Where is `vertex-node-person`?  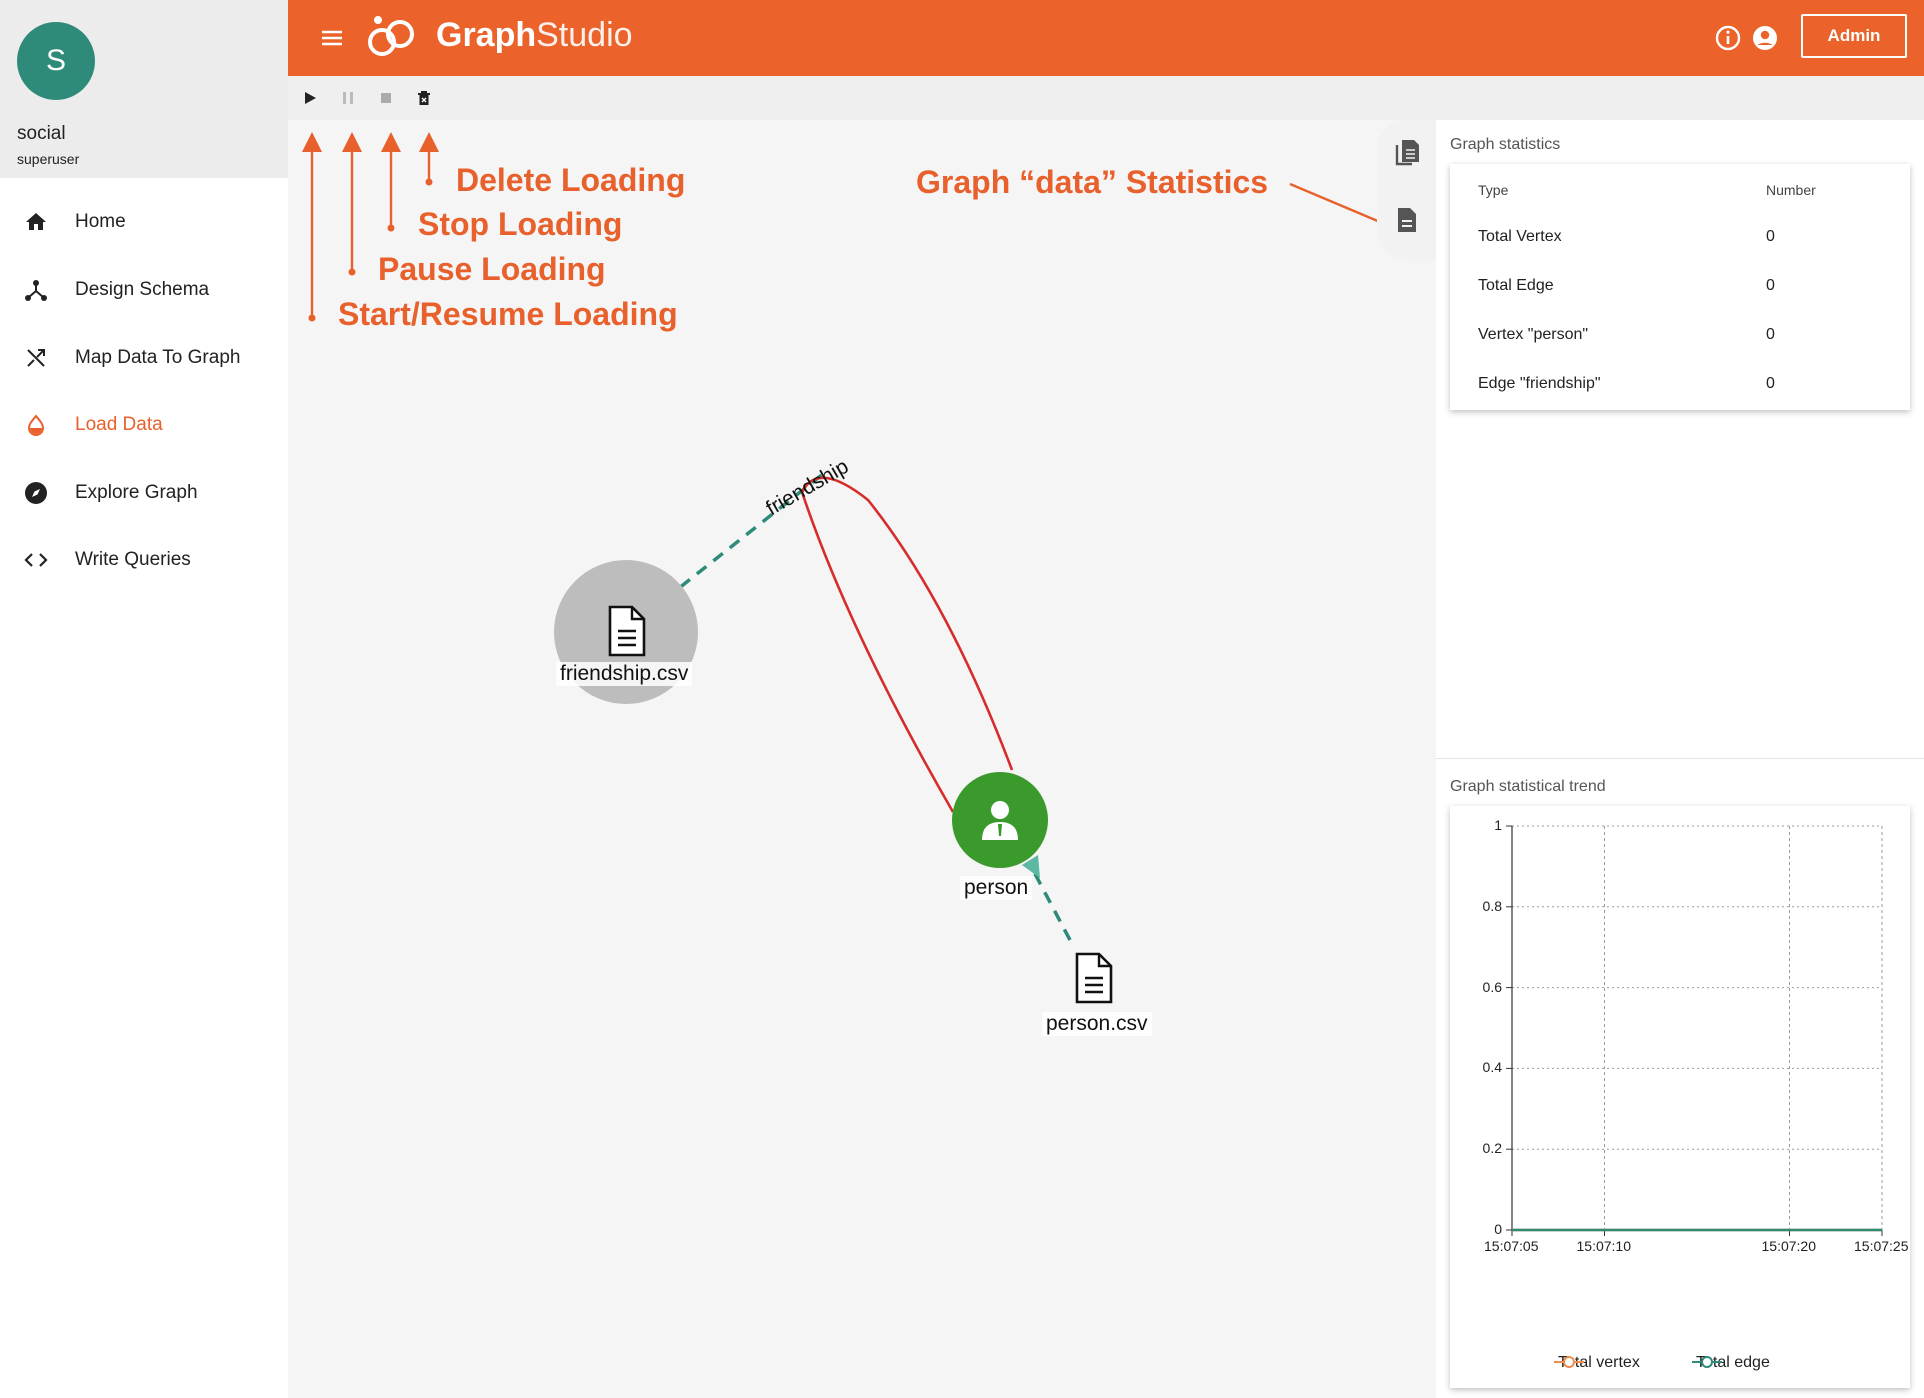
vertex-node-person is located at coordinates (1000, 820).